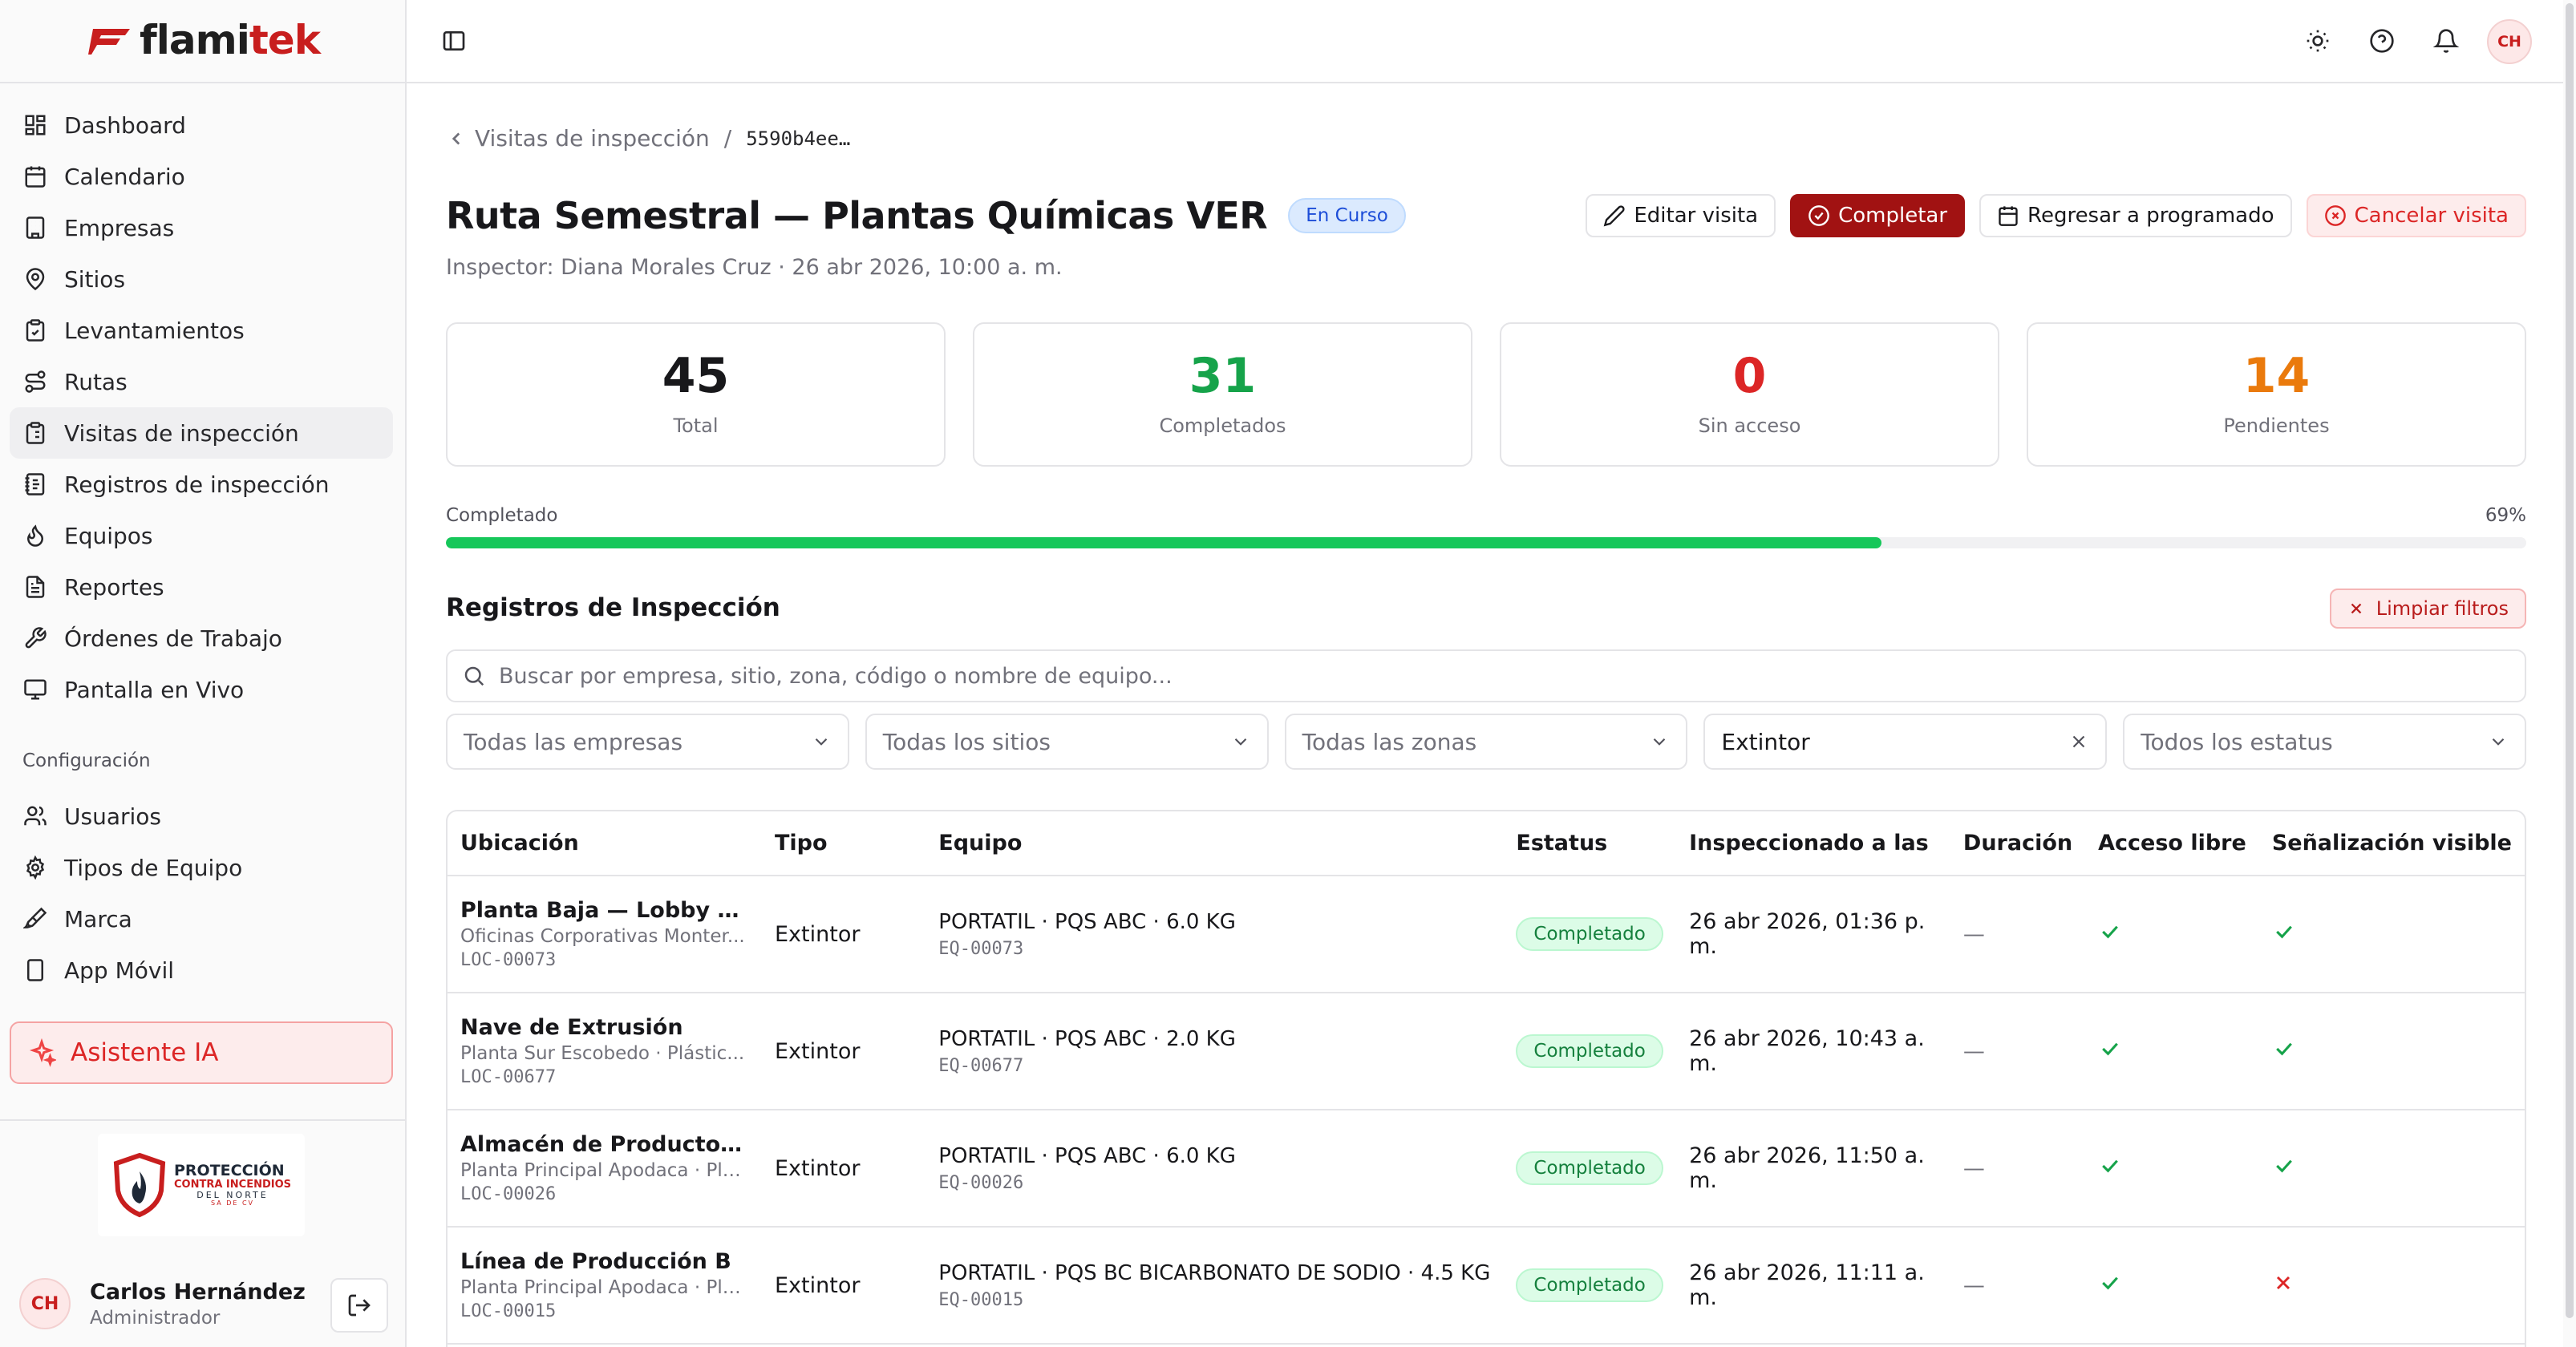 Image resolution: width=2576 pixels, height=1347 pixels. I want to click on complete-button: Completar, so click(1878, 216).